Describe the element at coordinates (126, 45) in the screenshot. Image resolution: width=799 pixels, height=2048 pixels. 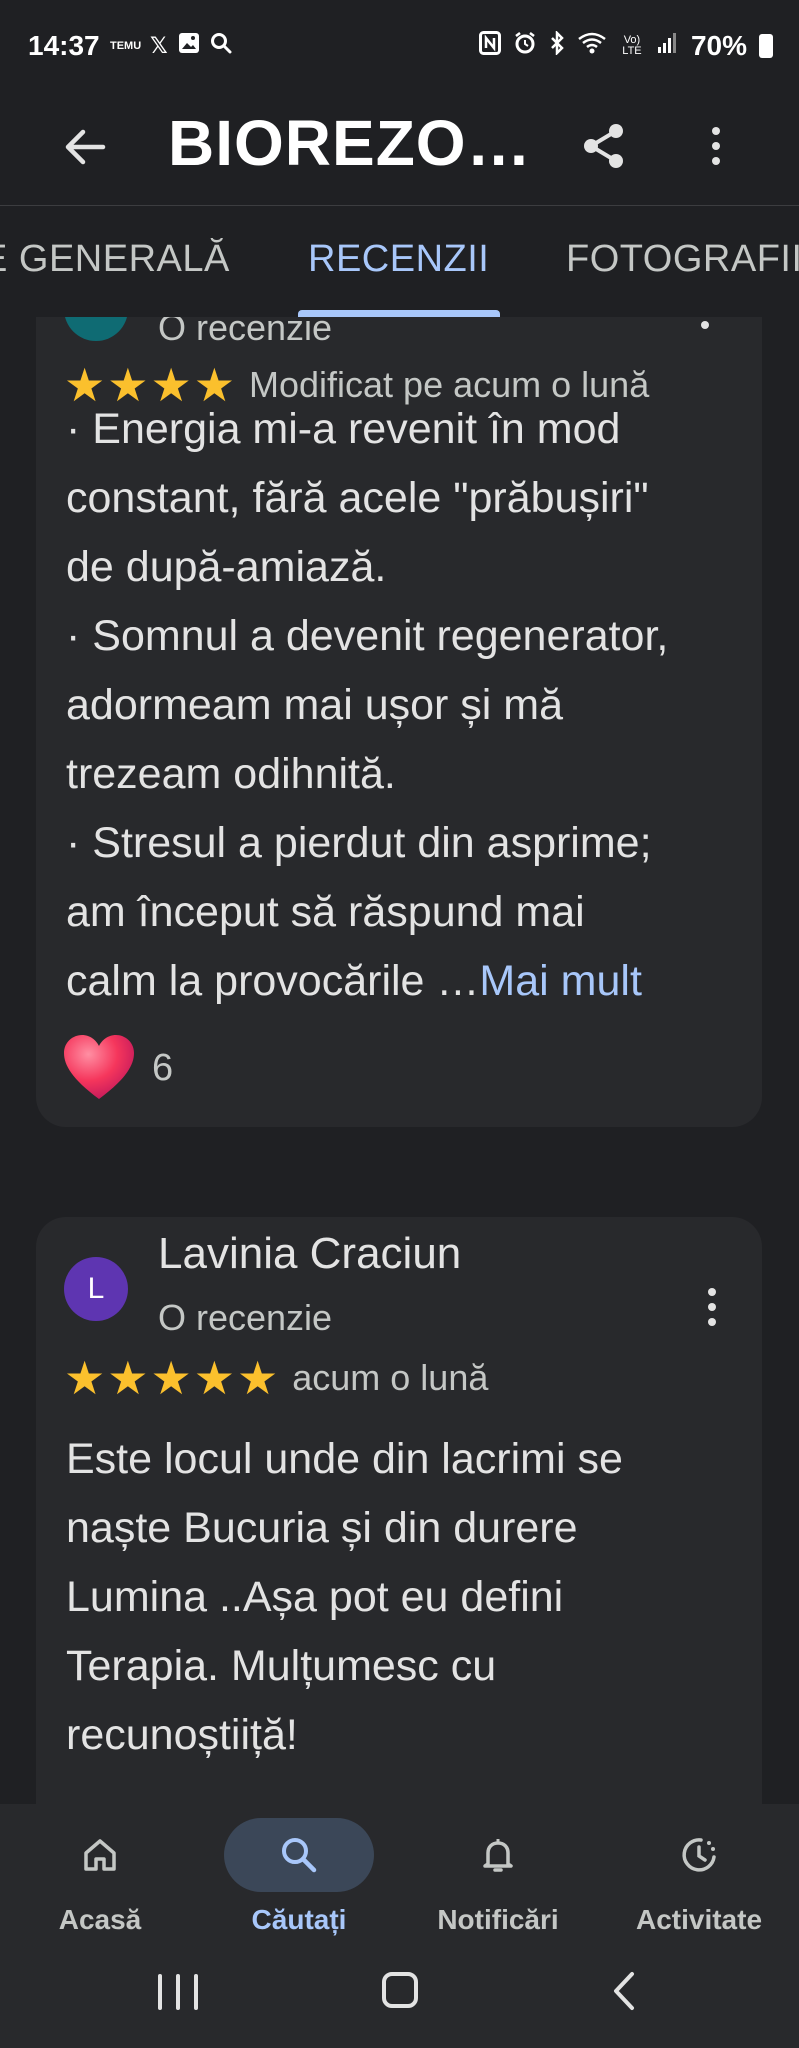
I see `temu-icon: TEMU` at that location.